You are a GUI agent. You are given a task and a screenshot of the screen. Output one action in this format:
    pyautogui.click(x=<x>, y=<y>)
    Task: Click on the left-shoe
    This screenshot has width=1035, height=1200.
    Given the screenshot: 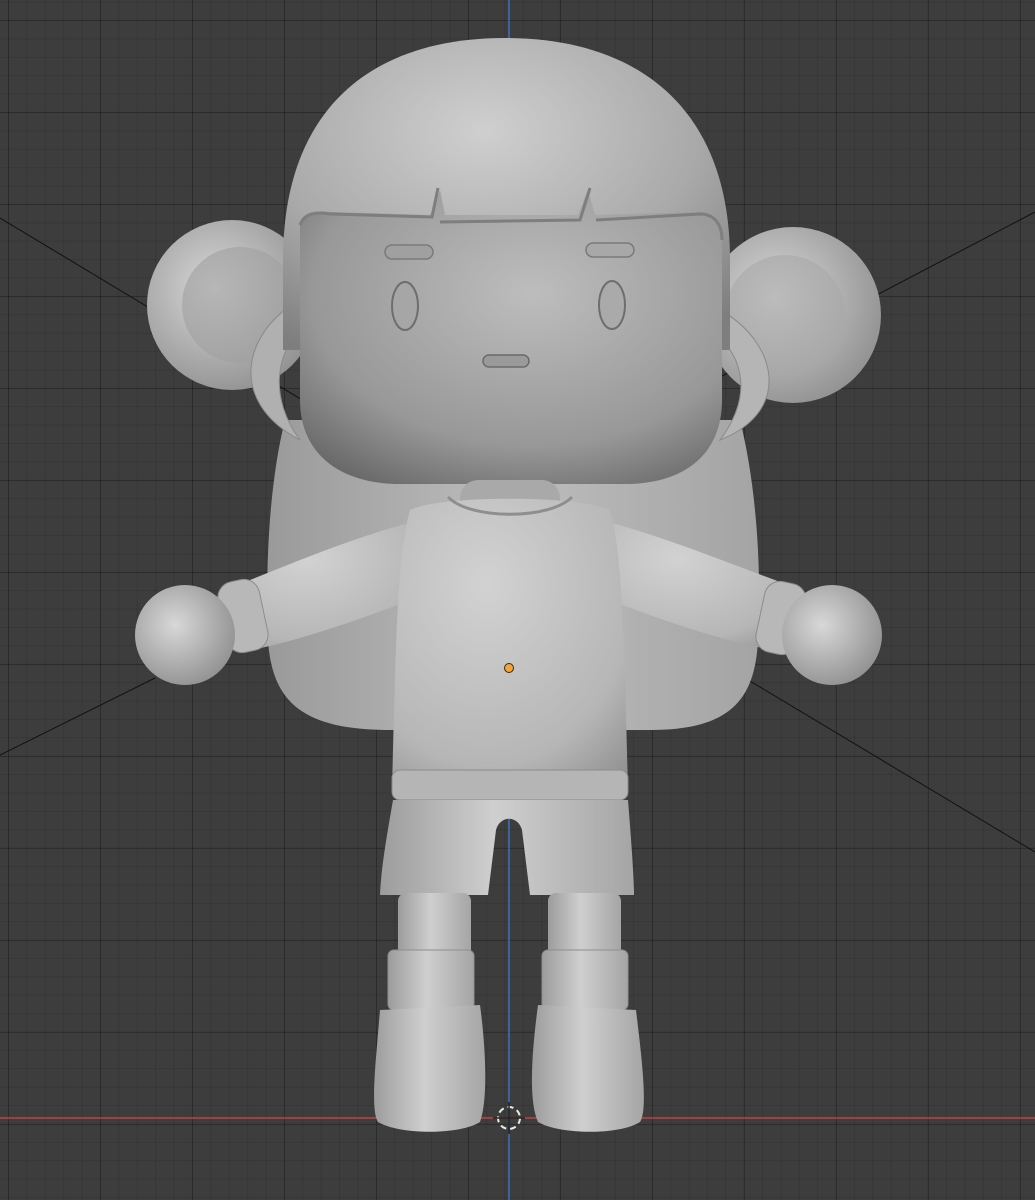 What is the action you would take?
    pyautogui.click(x=430, y=1068)
    